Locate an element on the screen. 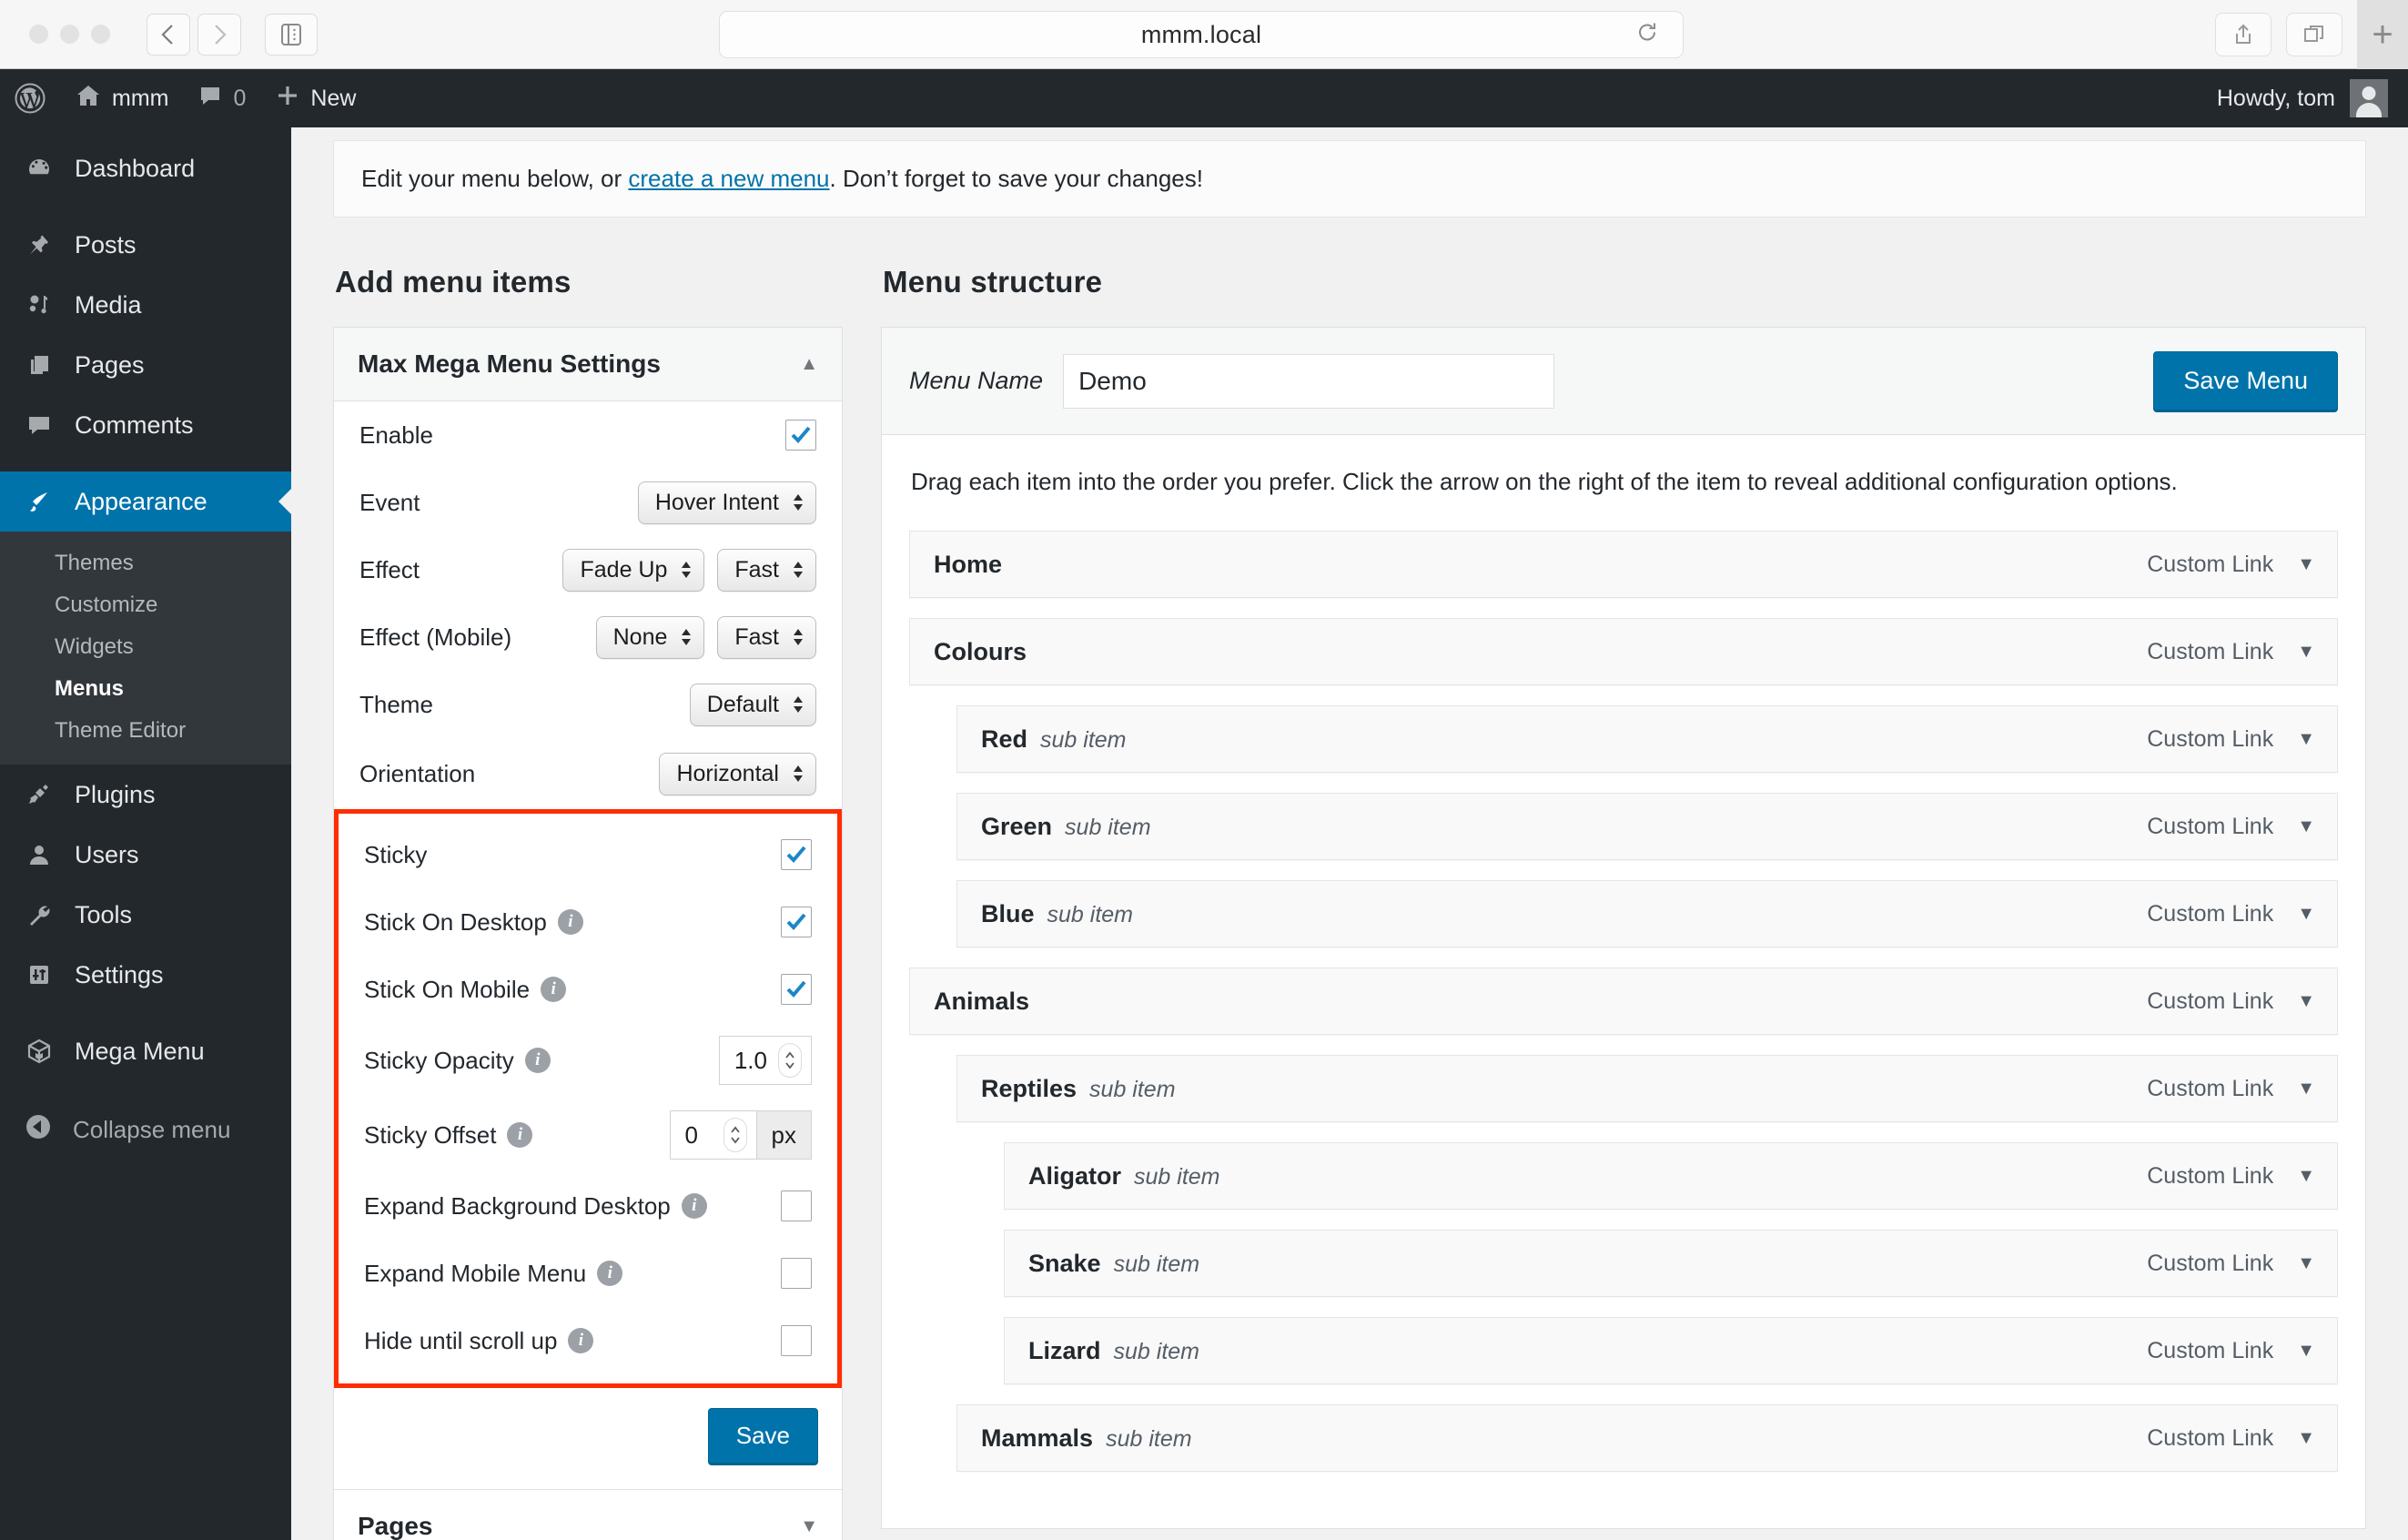  chevron-up-icon: ▲ is located at coordinates (809, 364).